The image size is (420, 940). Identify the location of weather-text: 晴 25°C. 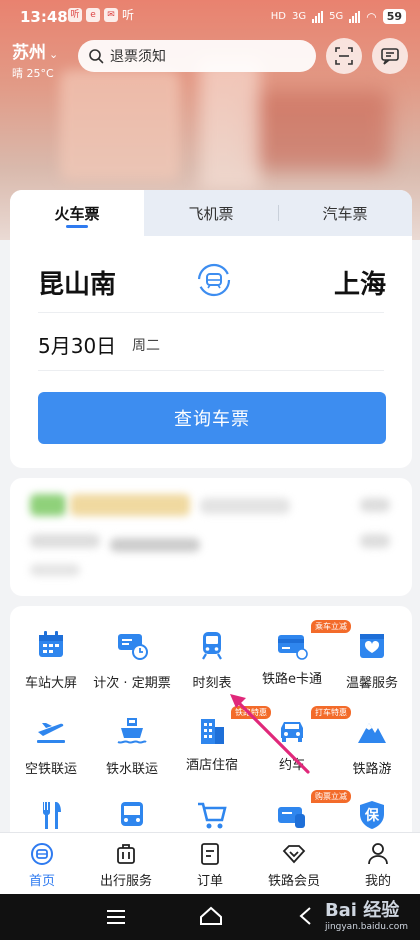
(33, 73).